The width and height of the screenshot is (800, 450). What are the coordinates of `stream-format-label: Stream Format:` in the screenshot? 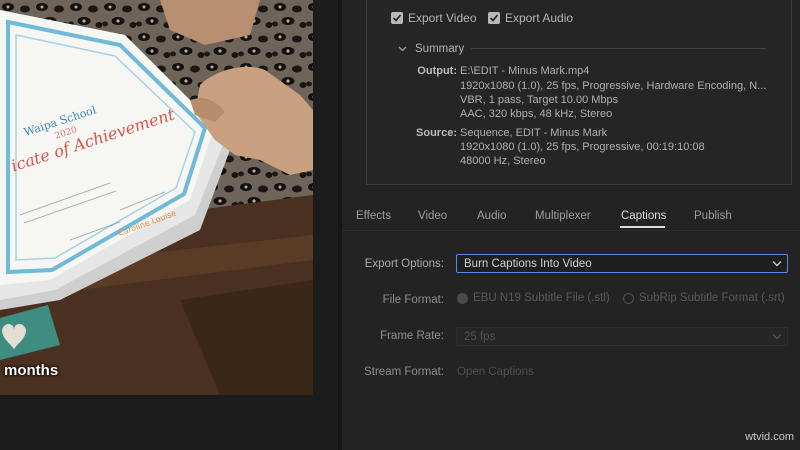 It's located at (404, 372).